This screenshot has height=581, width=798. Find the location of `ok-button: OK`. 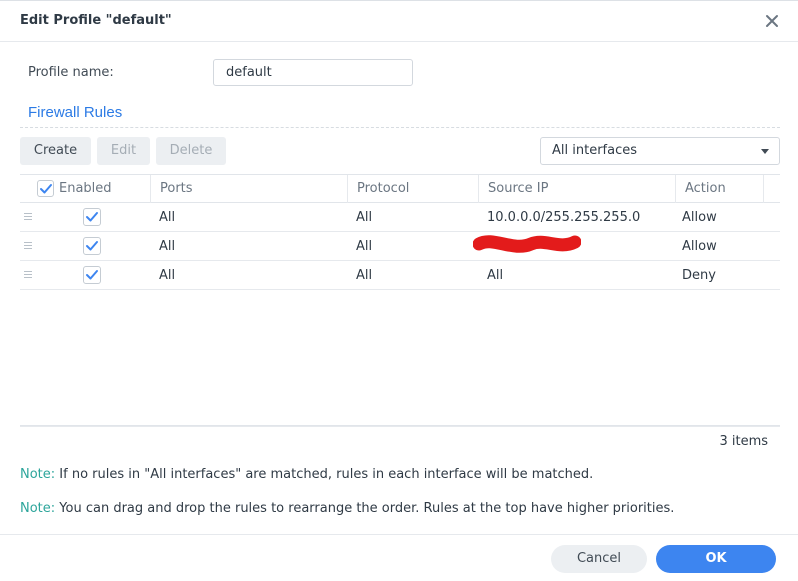

ok-button: OK is located at coordinates (716, 559).